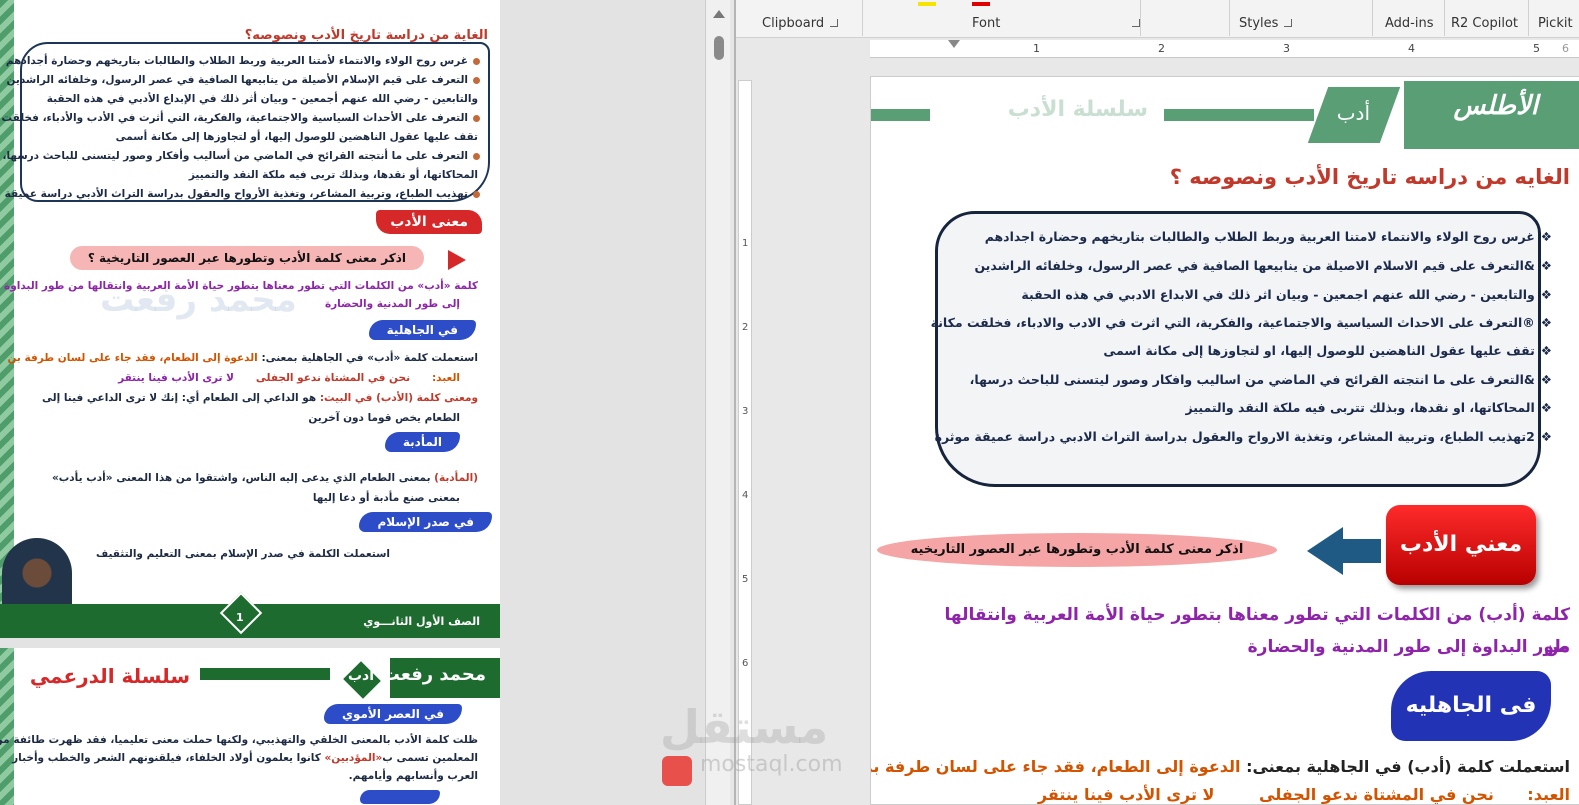 Image resolution: width=1579 pixels, height=805 pixels. I want to click on ruler-tick: 4, so click(745, 495).